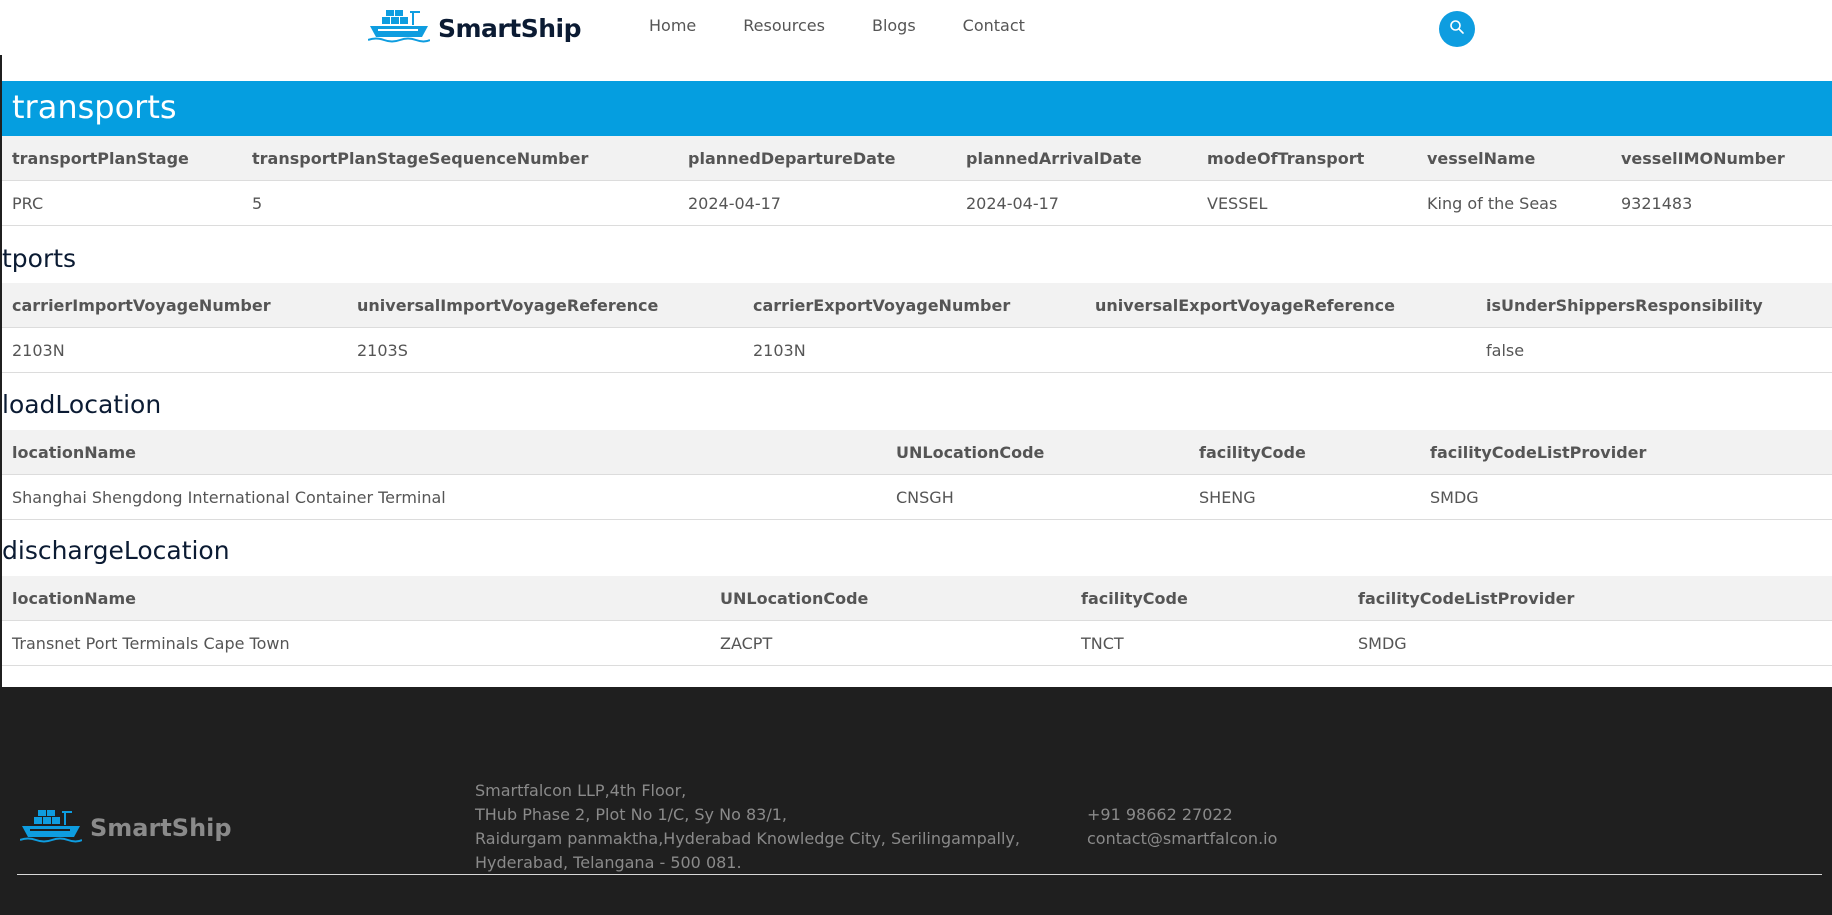 The image size is (1832, 915). I want to click on column-header: transportPlanStage, so click(122, 158).